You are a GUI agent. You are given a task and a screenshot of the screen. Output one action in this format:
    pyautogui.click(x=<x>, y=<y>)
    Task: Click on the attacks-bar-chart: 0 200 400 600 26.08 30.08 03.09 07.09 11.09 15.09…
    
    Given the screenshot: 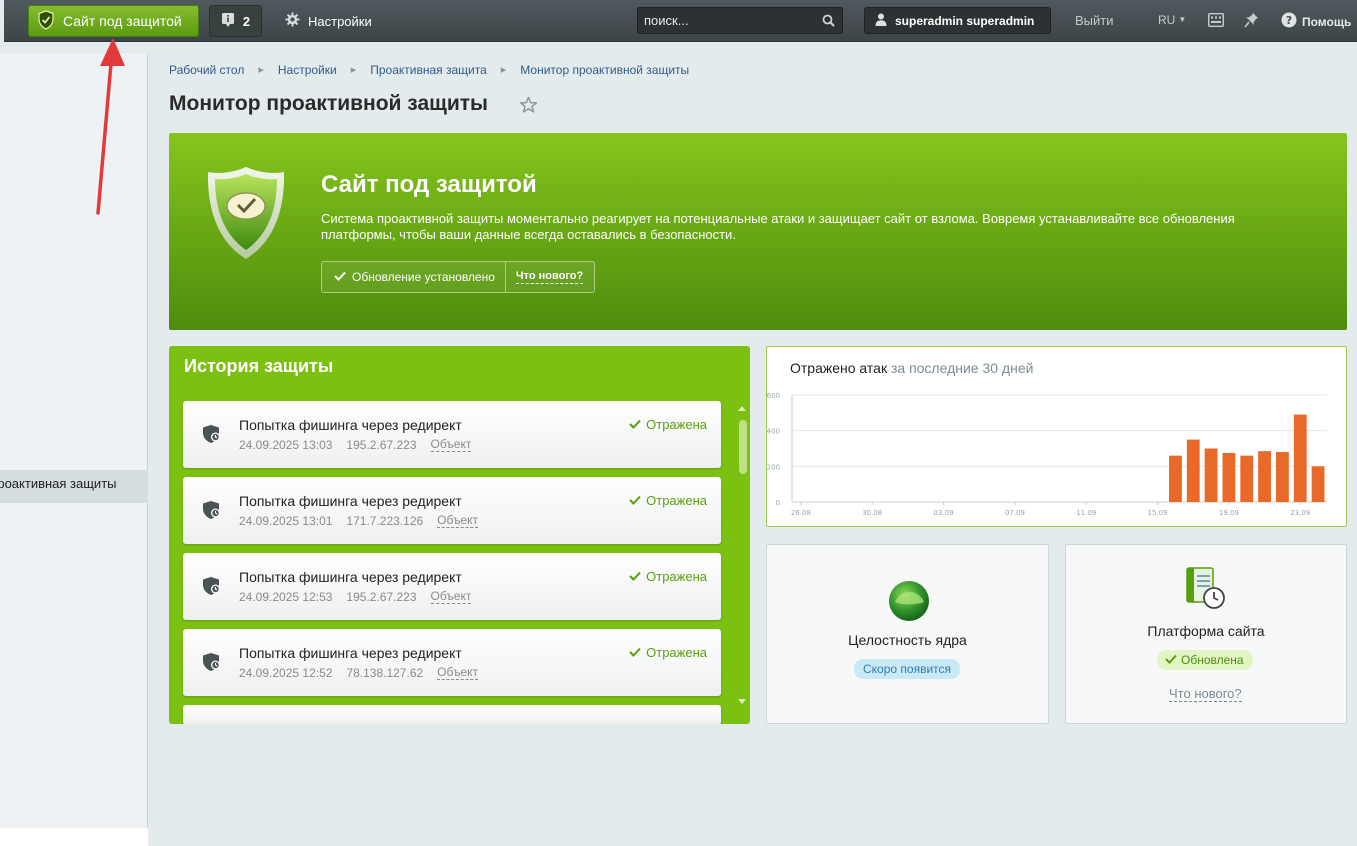 What is the action you would take?
    pyautogui.click(x=1047, y=454)
    